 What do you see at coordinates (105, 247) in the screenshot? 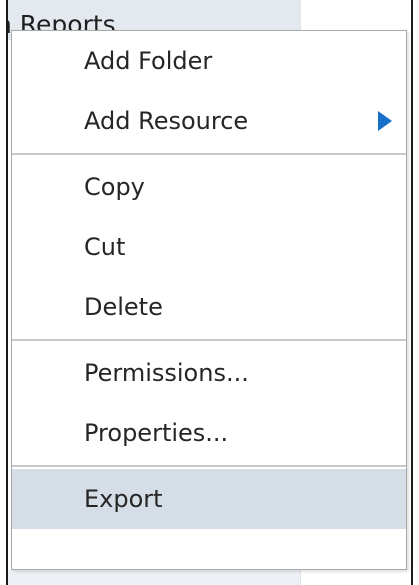
I see `menu-item-label: Cut` at bounding box center [105, 247].